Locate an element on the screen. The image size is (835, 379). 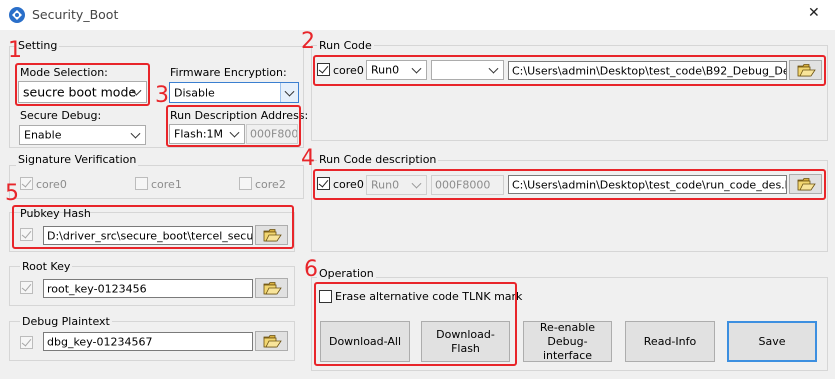
reenable-label-line2: Debug-interface is located at coordinates (567, 348).